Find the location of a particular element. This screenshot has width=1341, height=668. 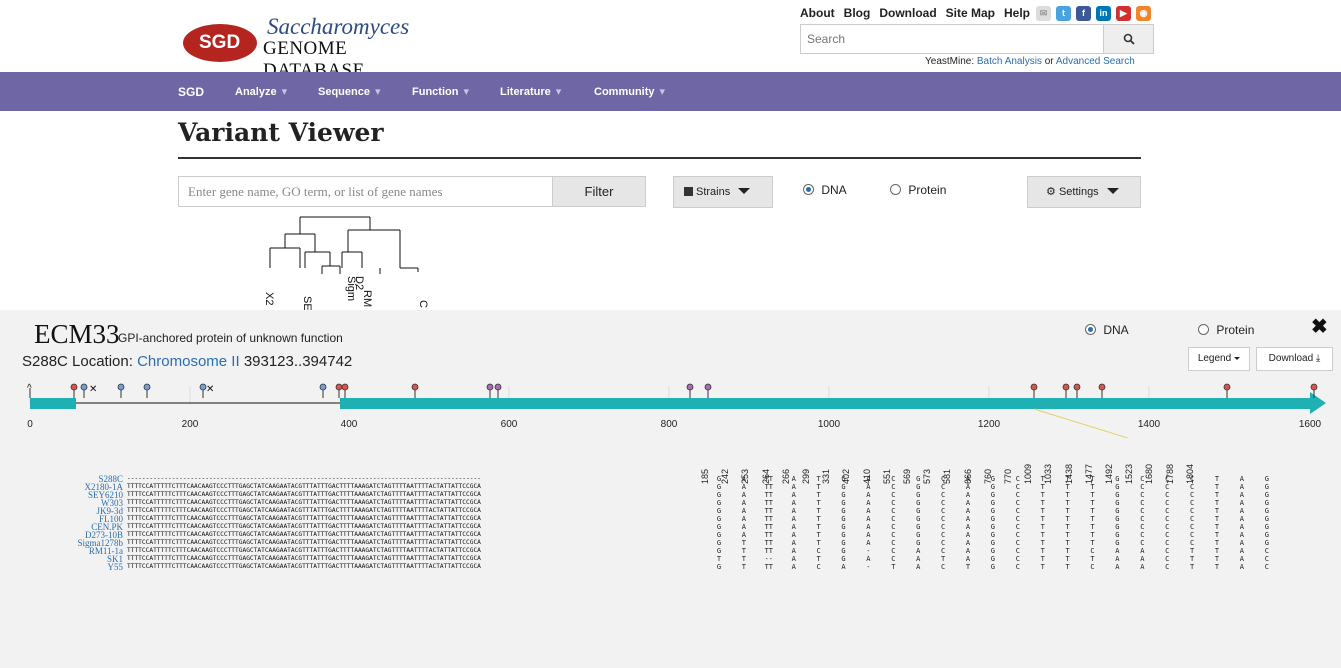

nav-literature: Literature ▾ is located at coordinates (530, 91).